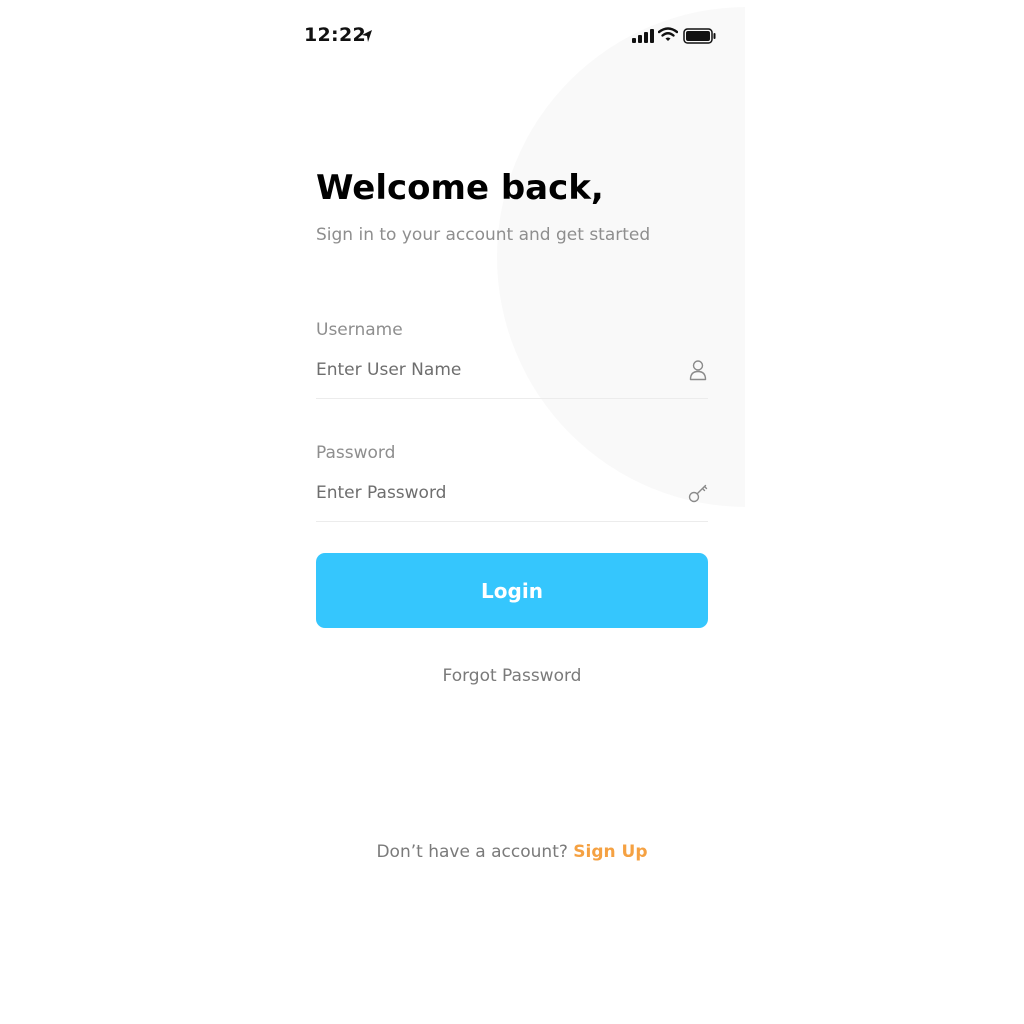 The image size is (1024, 1024). I want to click on forgot-password-link: Forgot Password, so click(512, 676).